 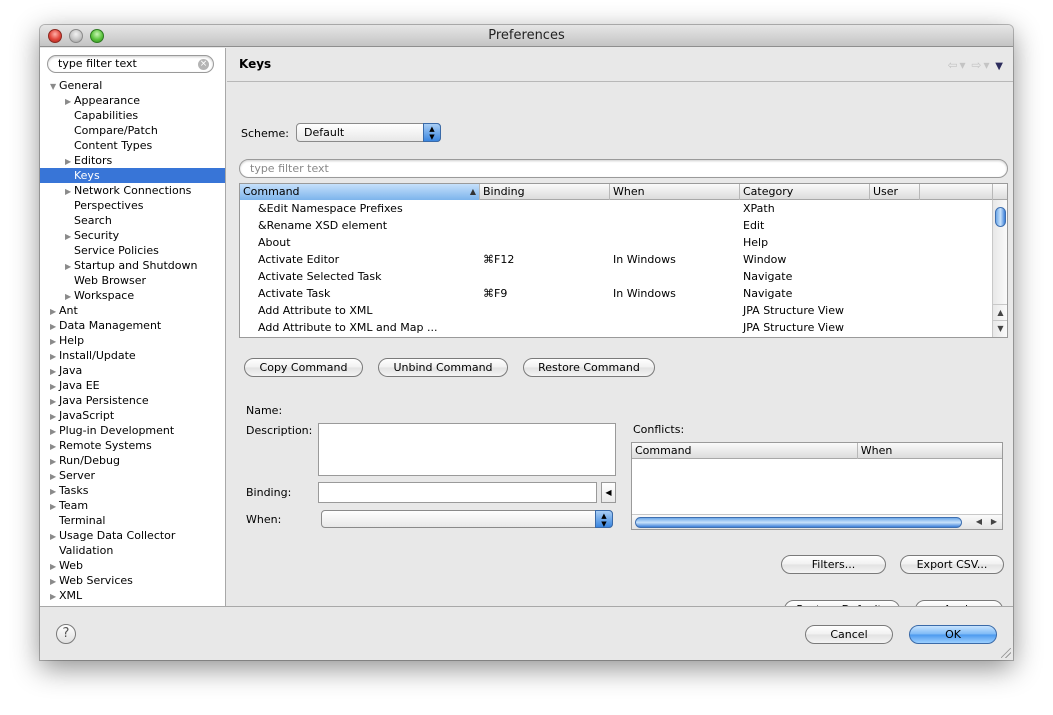 What do you see at coordinates (55, 36) in the screenshot?
I see `close-window-button` at bounding box center [55, 36].